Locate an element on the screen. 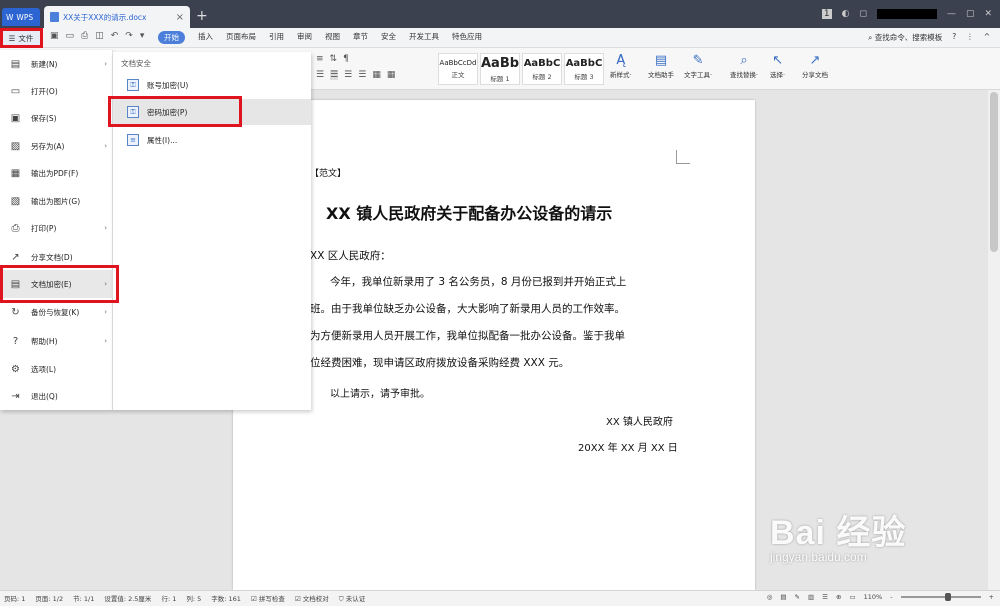  tab-view: 视图 is located at coordinates (332, 37).